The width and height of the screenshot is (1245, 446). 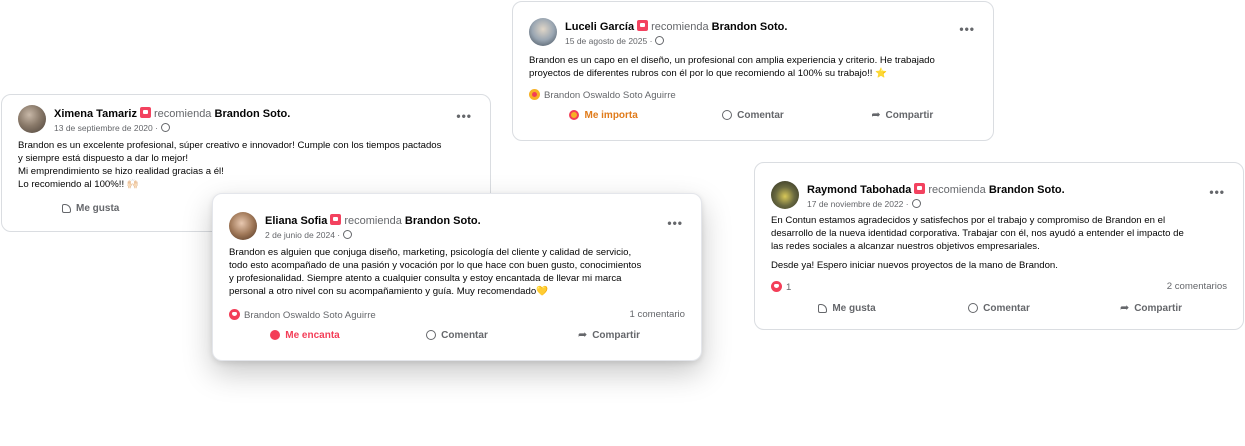 I want to click on reaction-count: 1, so click(x=789, y=287).